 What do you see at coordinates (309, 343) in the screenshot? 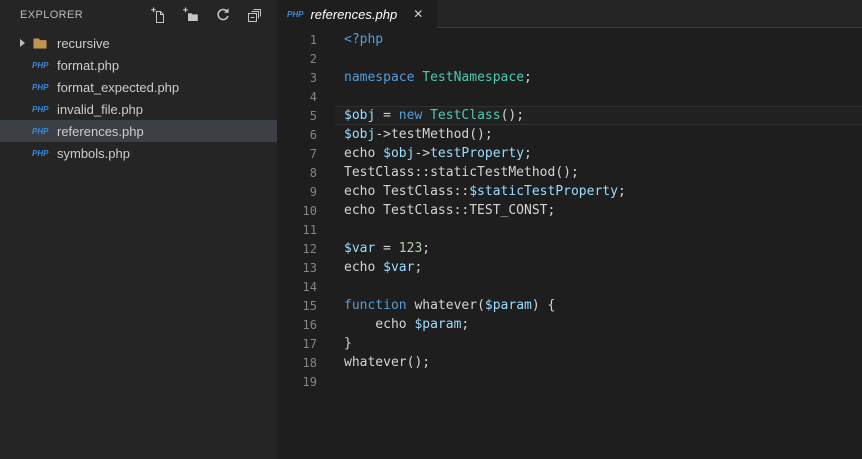
I see `line-number: 17` at bounding box center [309, 343].